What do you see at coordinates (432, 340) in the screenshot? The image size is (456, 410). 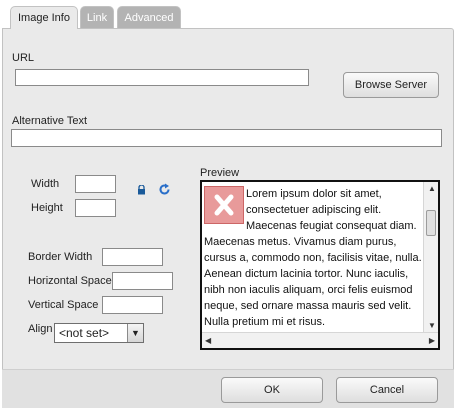 I see `scroll-right-icon: ▶` at bounding box center [432, 340].